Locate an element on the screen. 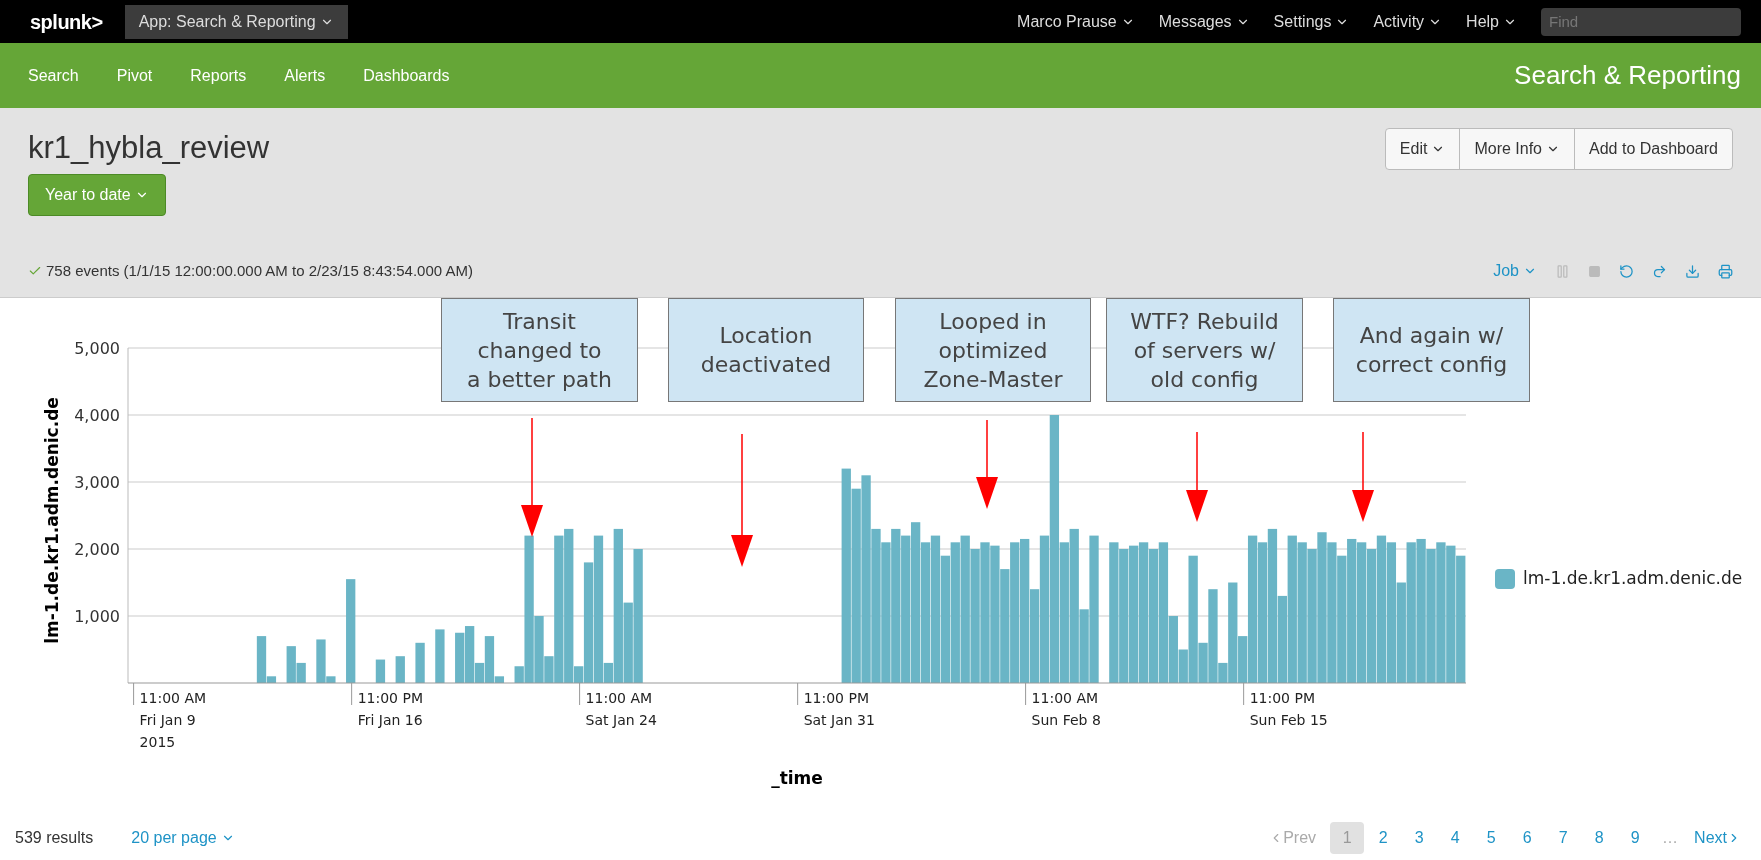  refresh-icon is located at coordinates (1626, 271).